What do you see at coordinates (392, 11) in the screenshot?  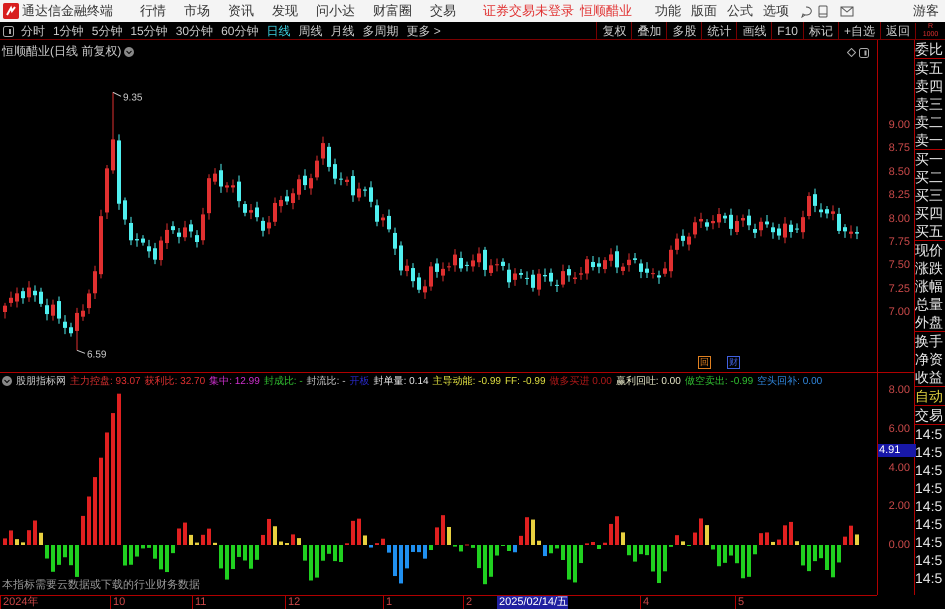 I see `menu-item: 财富圈` at bounding box center [392, 11].